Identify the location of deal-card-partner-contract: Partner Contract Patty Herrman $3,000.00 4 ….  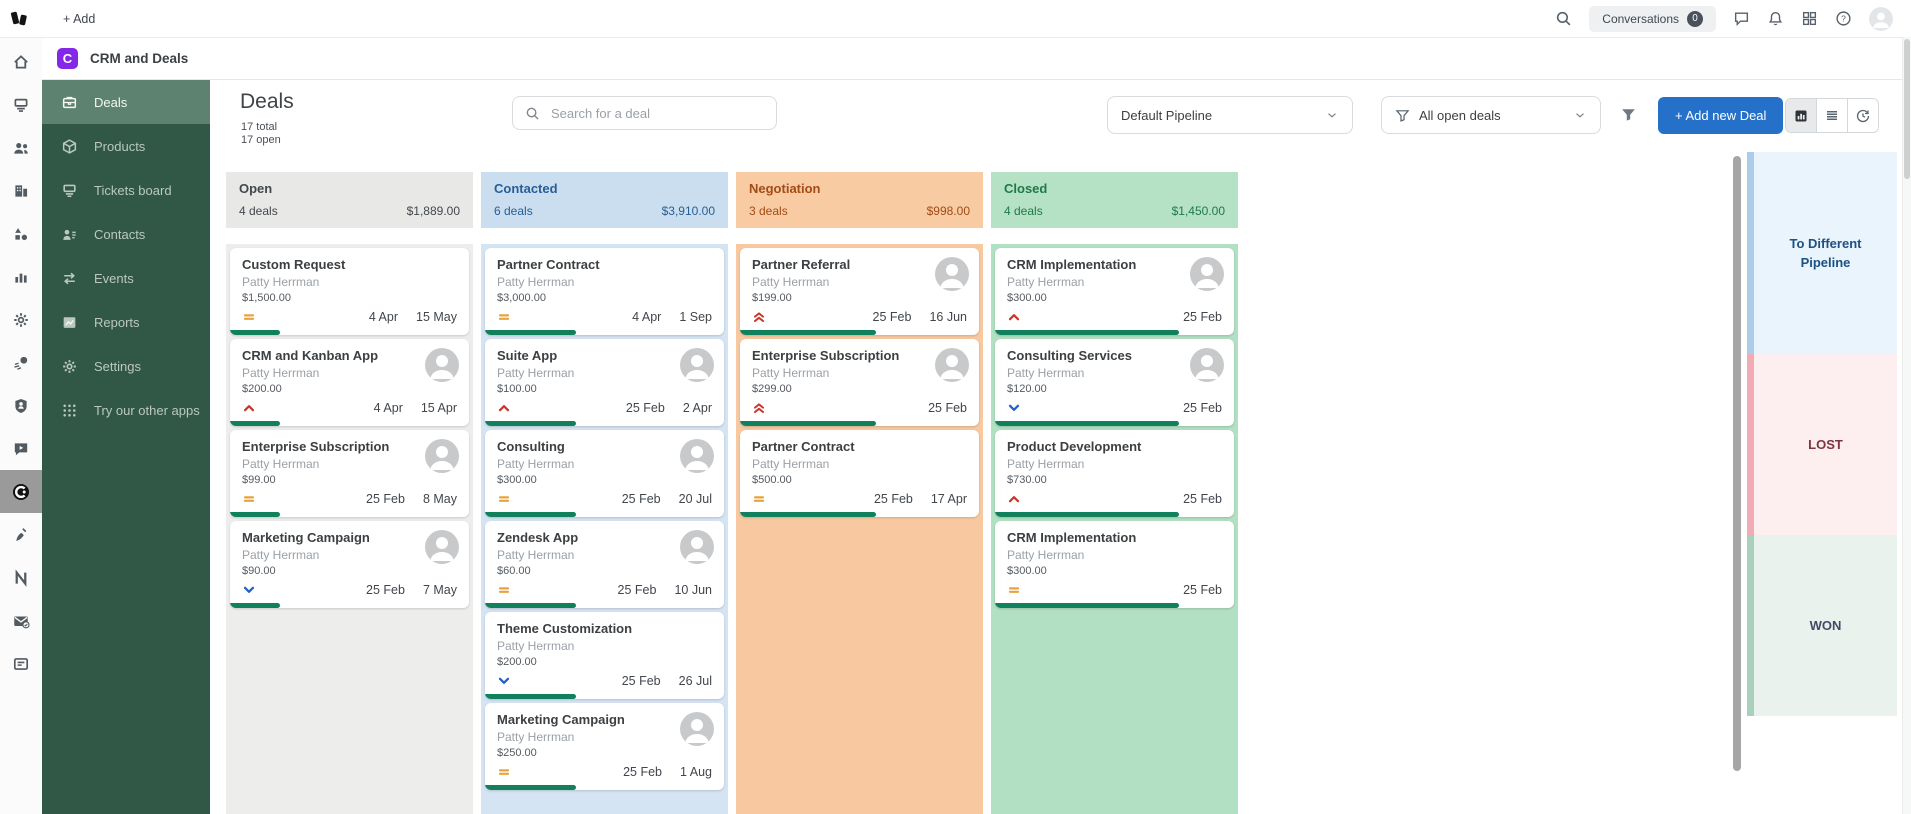
(604, 291).